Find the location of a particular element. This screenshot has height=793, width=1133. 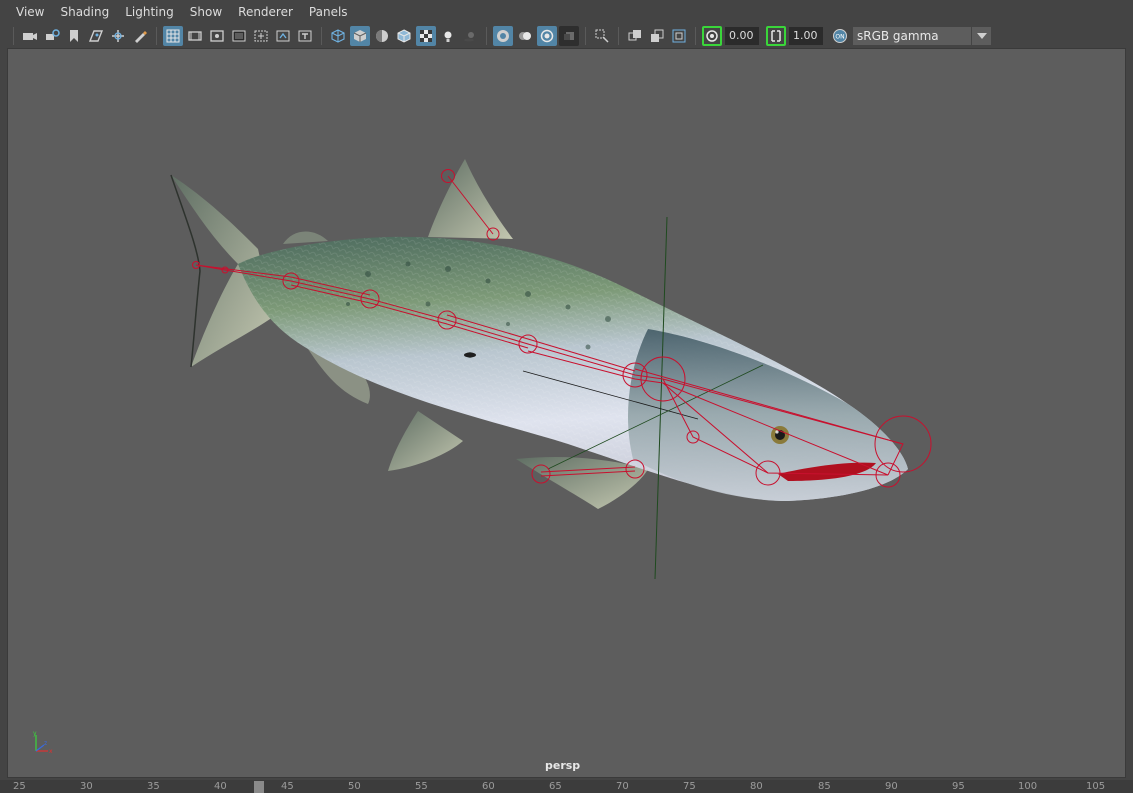

hud-icon is located at coordinates (657, 36).